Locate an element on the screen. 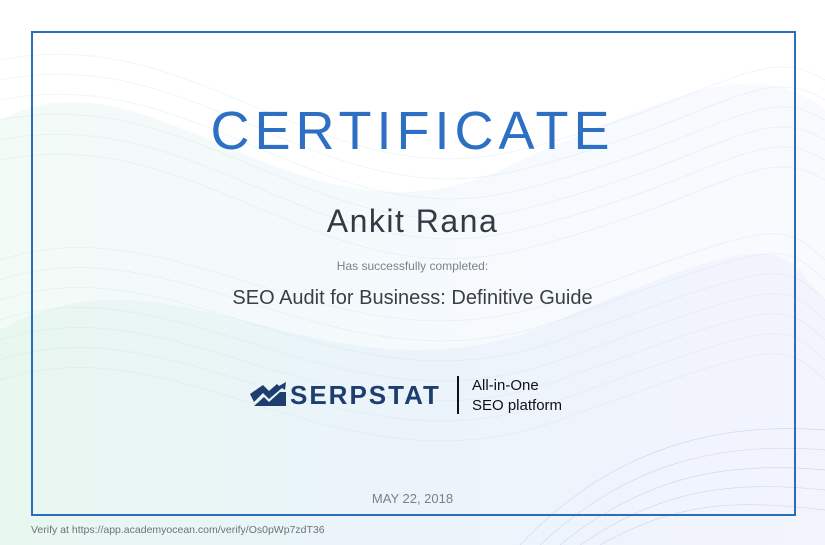  completion-date: MAY 22, 2018 is located at coordinates (412, 498).